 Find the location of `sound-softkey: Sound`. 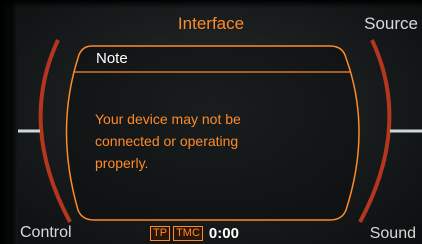

sound-softkey: Sound is located at coordinates (393, 234).